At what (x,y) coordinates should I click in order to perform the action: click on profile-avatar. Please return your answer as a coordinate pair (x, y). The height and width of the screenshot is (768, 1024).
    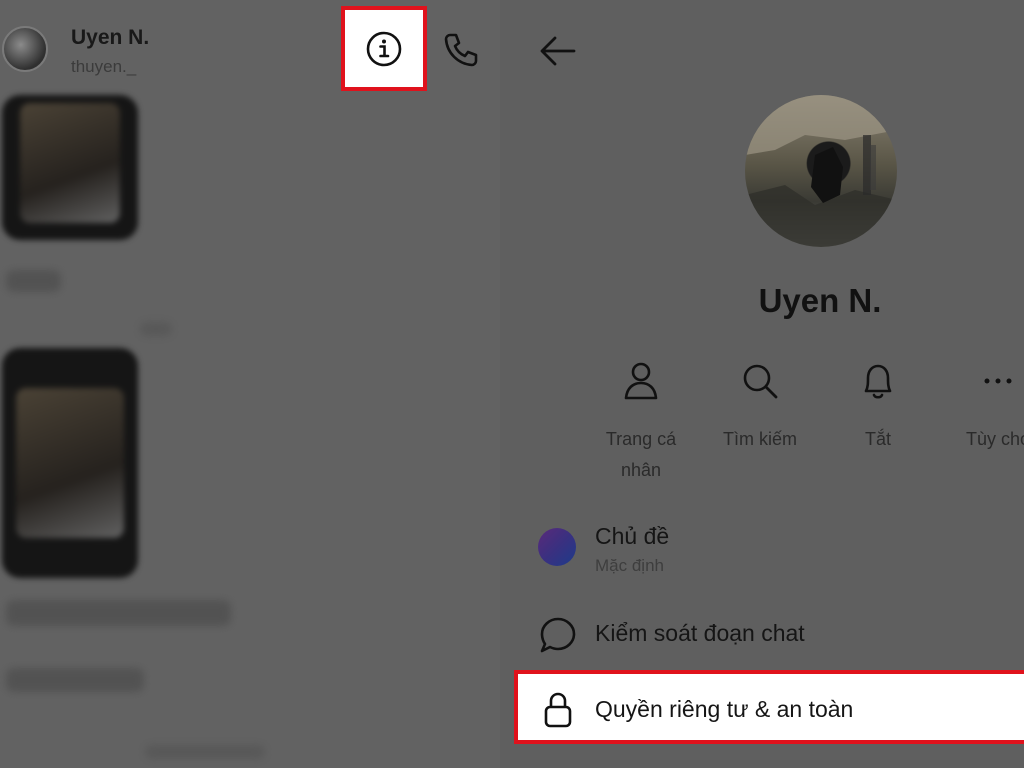
    Looking at the image, I should click on (821, 171).